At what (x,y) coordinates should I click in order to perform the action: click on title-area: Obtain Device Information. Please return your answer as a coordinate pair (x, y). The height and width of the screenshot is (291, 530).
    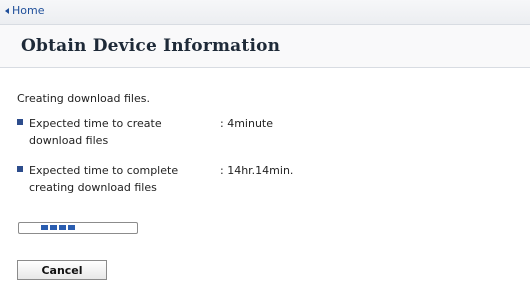
    Looking at the image, I should click on (265, 46).